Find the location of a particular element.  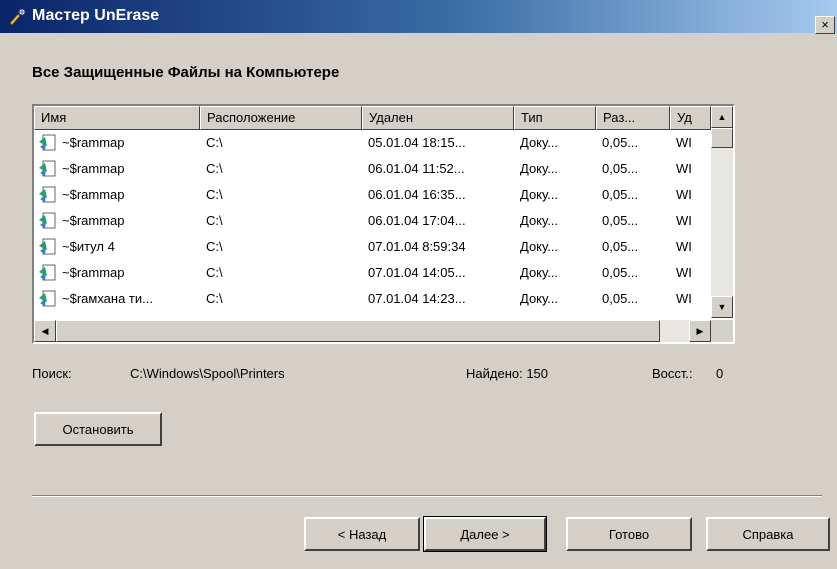

title-bar: Мастер UnErase × is located at coordinates (418, 17).